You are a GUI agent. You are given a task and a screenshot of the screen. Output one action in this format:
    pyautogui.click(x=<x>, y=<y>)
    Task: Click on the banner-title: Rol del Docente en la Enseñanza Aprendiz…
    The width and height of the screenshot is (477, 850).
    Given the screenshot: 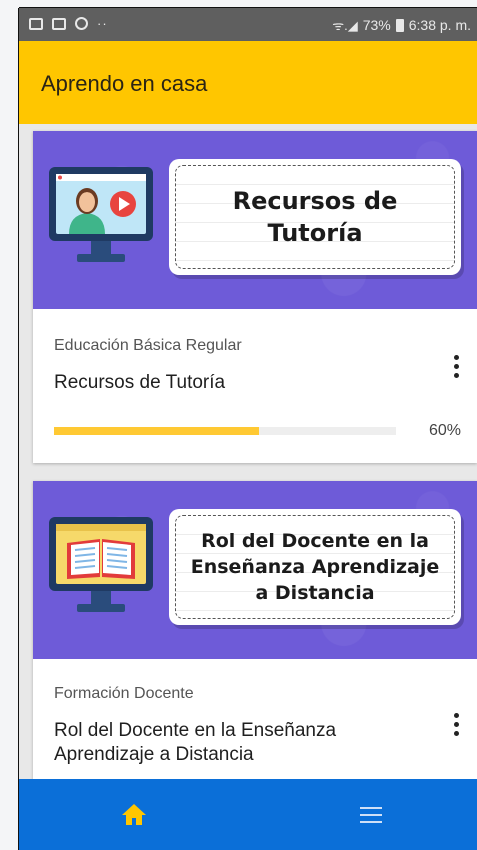 What is the action you would take?
    pyautogui.click(x=315, y=567)
    